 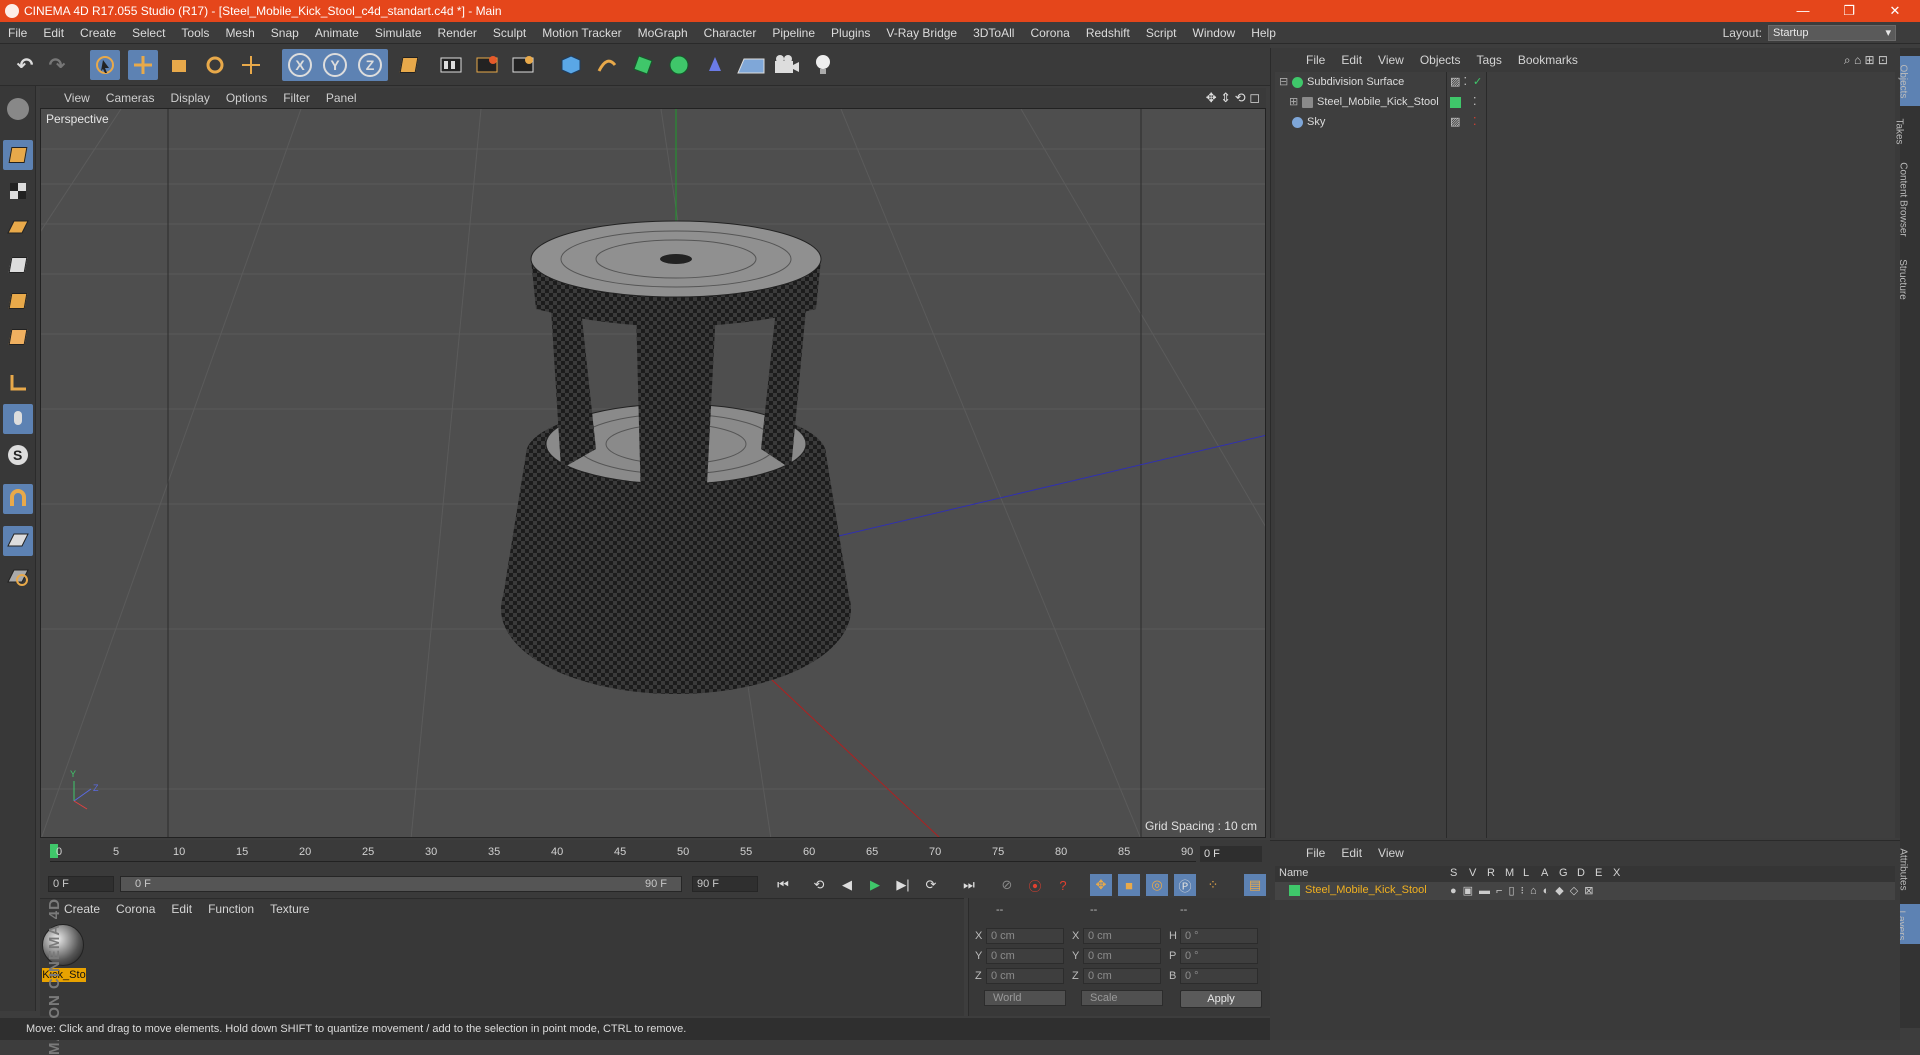 What do you see at coordinates (1007, 885) in the screenshot?
I see `record-keys-icon: ⊘` at bounding box center [1007, 885].